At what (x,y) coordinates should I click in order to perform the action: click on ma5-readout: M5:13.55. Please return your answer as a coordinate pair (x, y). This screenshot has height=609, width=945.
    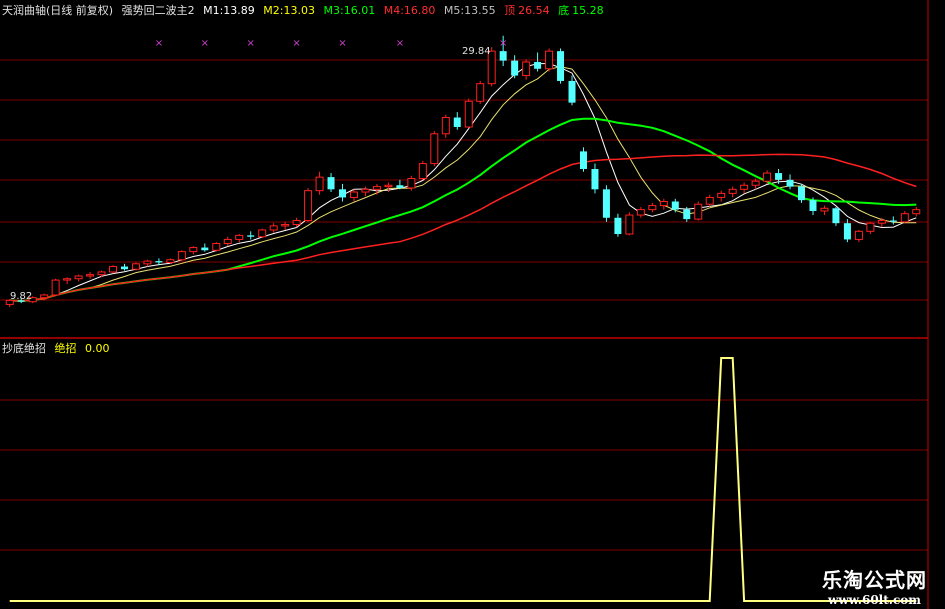
    Looking at the image, I should click on (469, 10).